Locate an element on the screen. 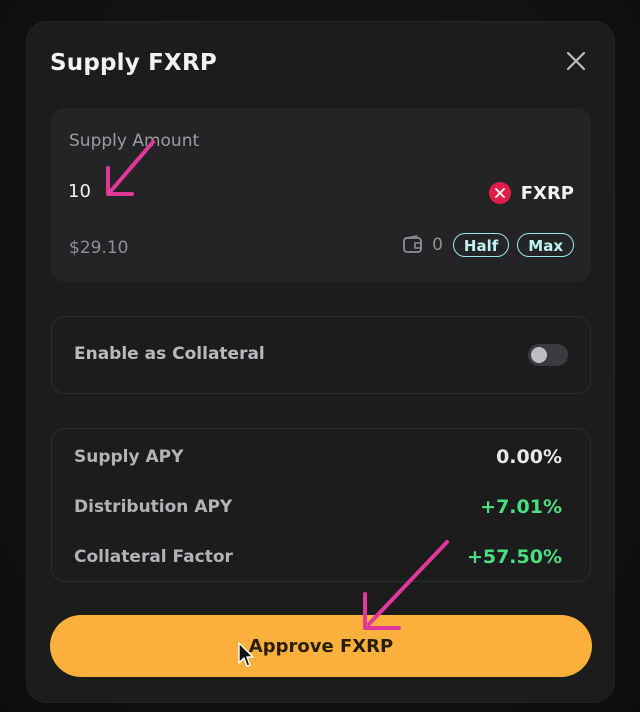  collateral-card: Enable as Collateral is located at coordinates (321, 355).